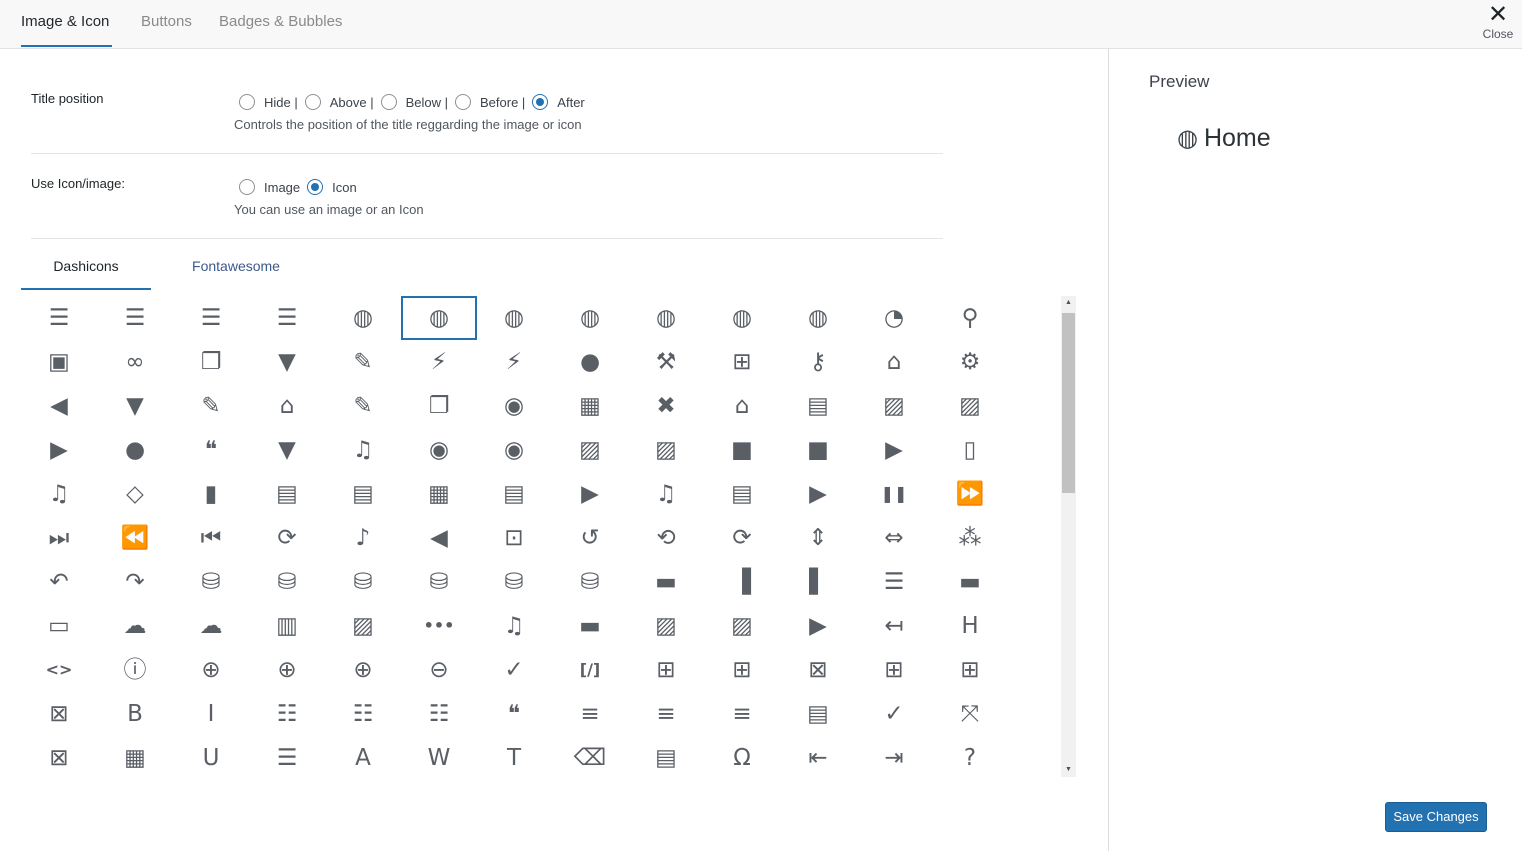 Image resolution: width=1522 pixels, height=851 pixels. I want to click on radio-above, so click(312, 102).